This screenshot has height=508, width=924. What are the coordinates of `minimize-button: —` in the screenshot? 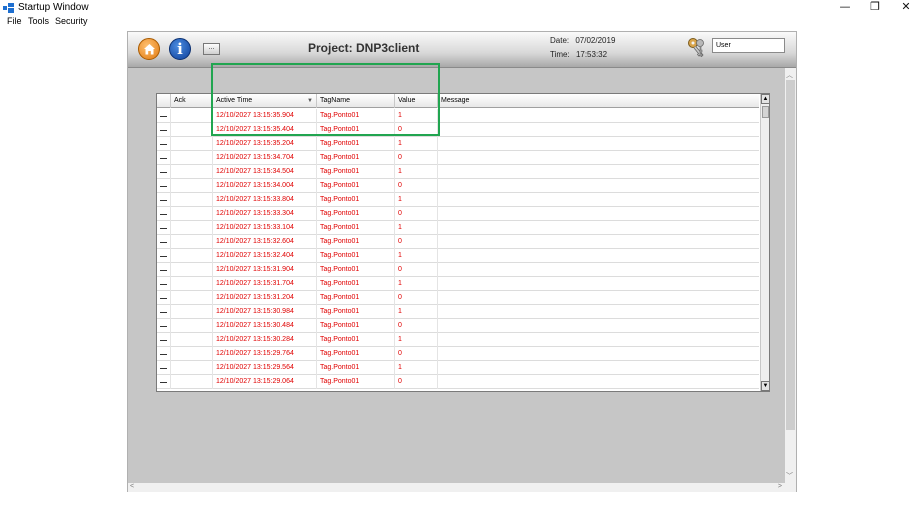 It's located at (845, 8).